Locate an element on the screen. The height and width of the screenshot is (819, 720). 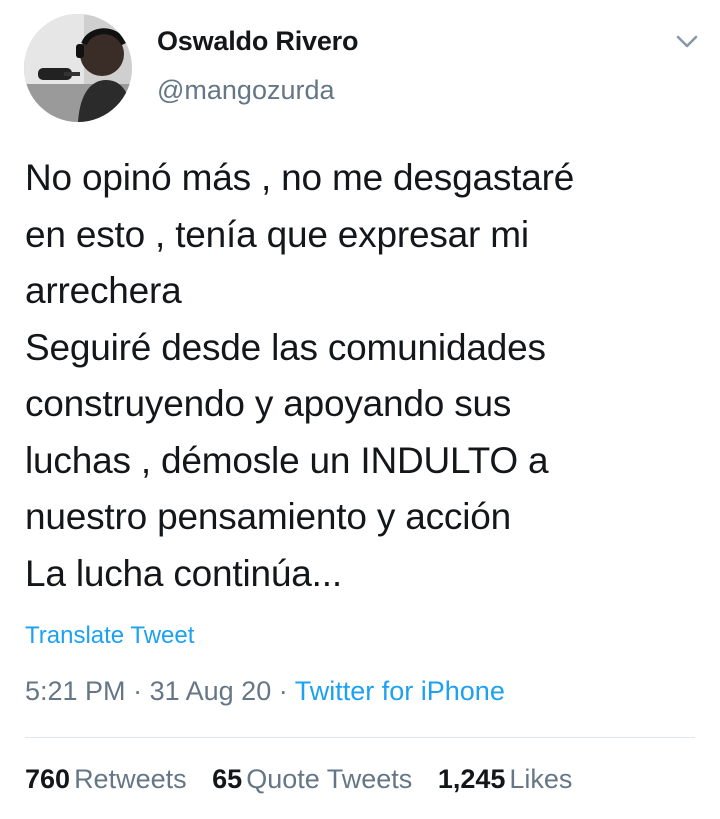
likes-label: Likes is located at coordinates (541, 779).